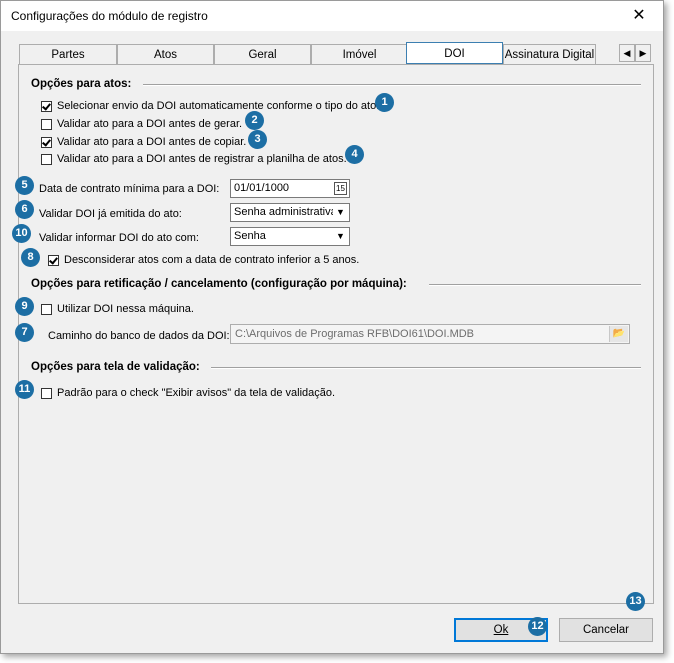 The height and width of the screenshot is (663, 674). What do you see at coordinates (24, 389) in the screenshot?
I see `annotation-badge: 11` at bounding box center [24, 389].